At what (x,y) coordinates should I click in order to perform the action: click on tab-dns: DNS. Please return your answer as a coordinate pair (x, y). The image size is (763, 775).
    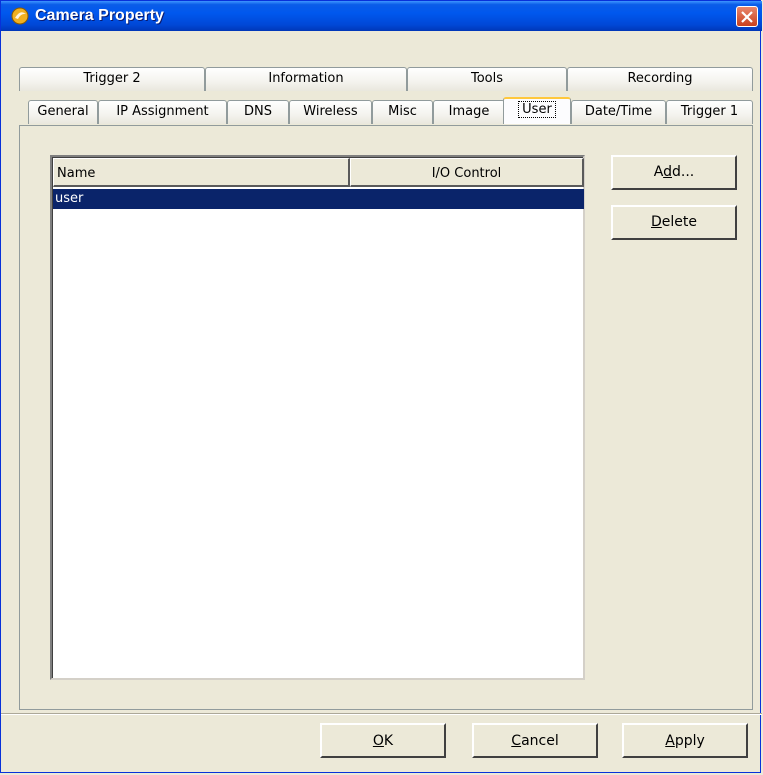
    Looking at the image, I should click on (258, 112).